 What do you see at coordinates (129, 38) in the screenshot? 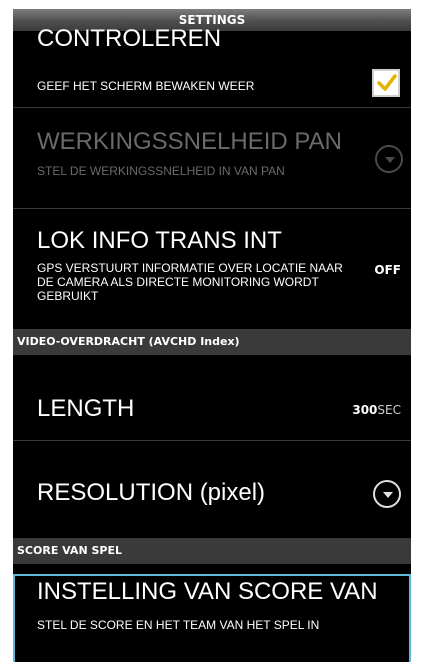
I see `setting-controleren-title: CONTROLEREN` at bounding box center [129, 38].